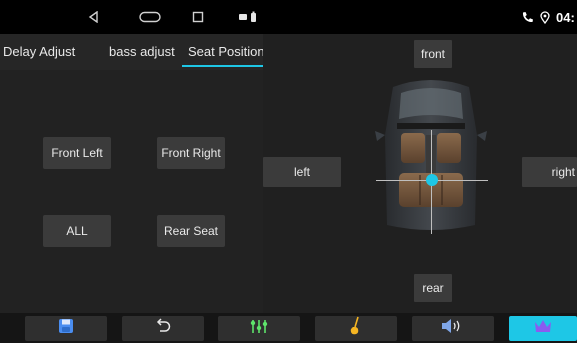  Describe the element at coordinates (222, 66) in the screenshot. I see `active-tab-indicator` at that location.